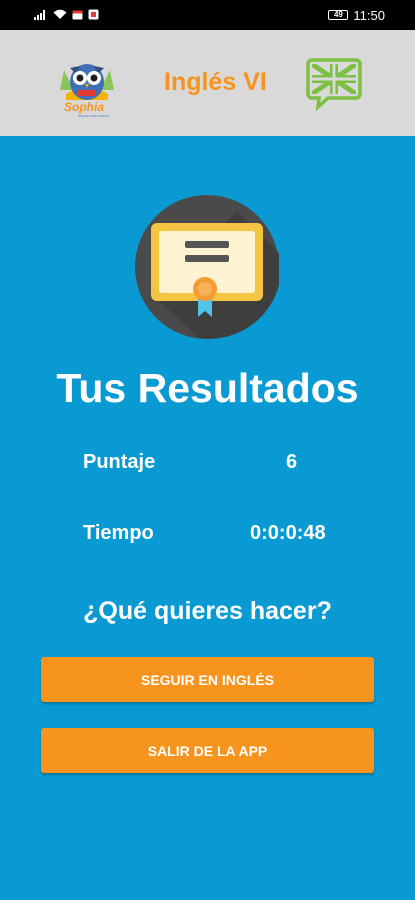 The width and height of the screenshot is (415, 900). I want to click on uk-flag-speech-icon, so click(334, 84).